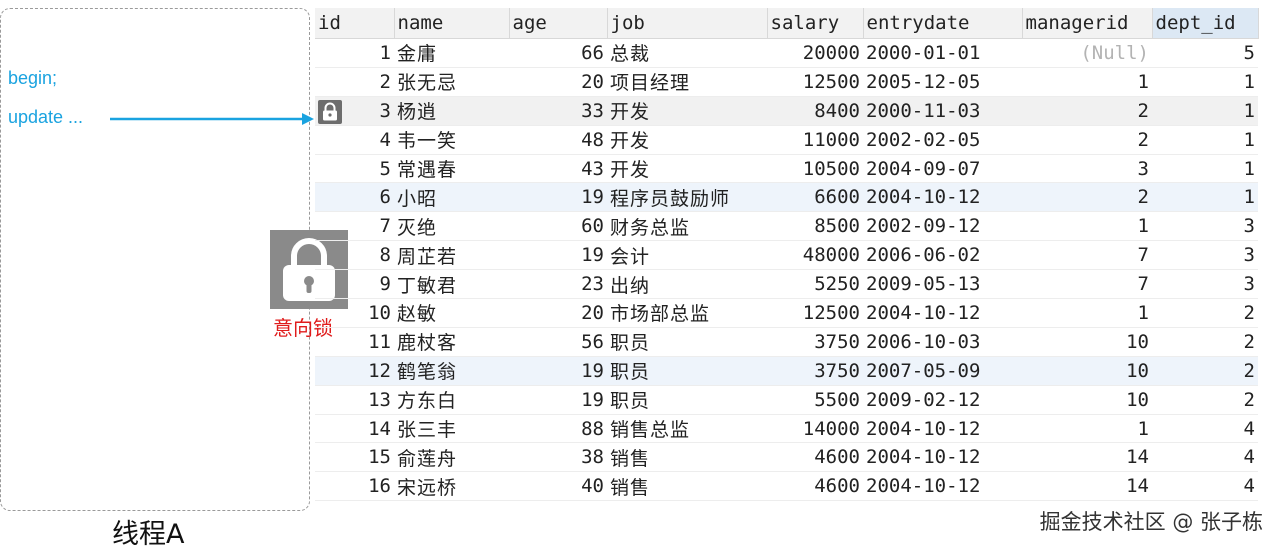  I want to click on cell-id: 3, so click(354, 111).